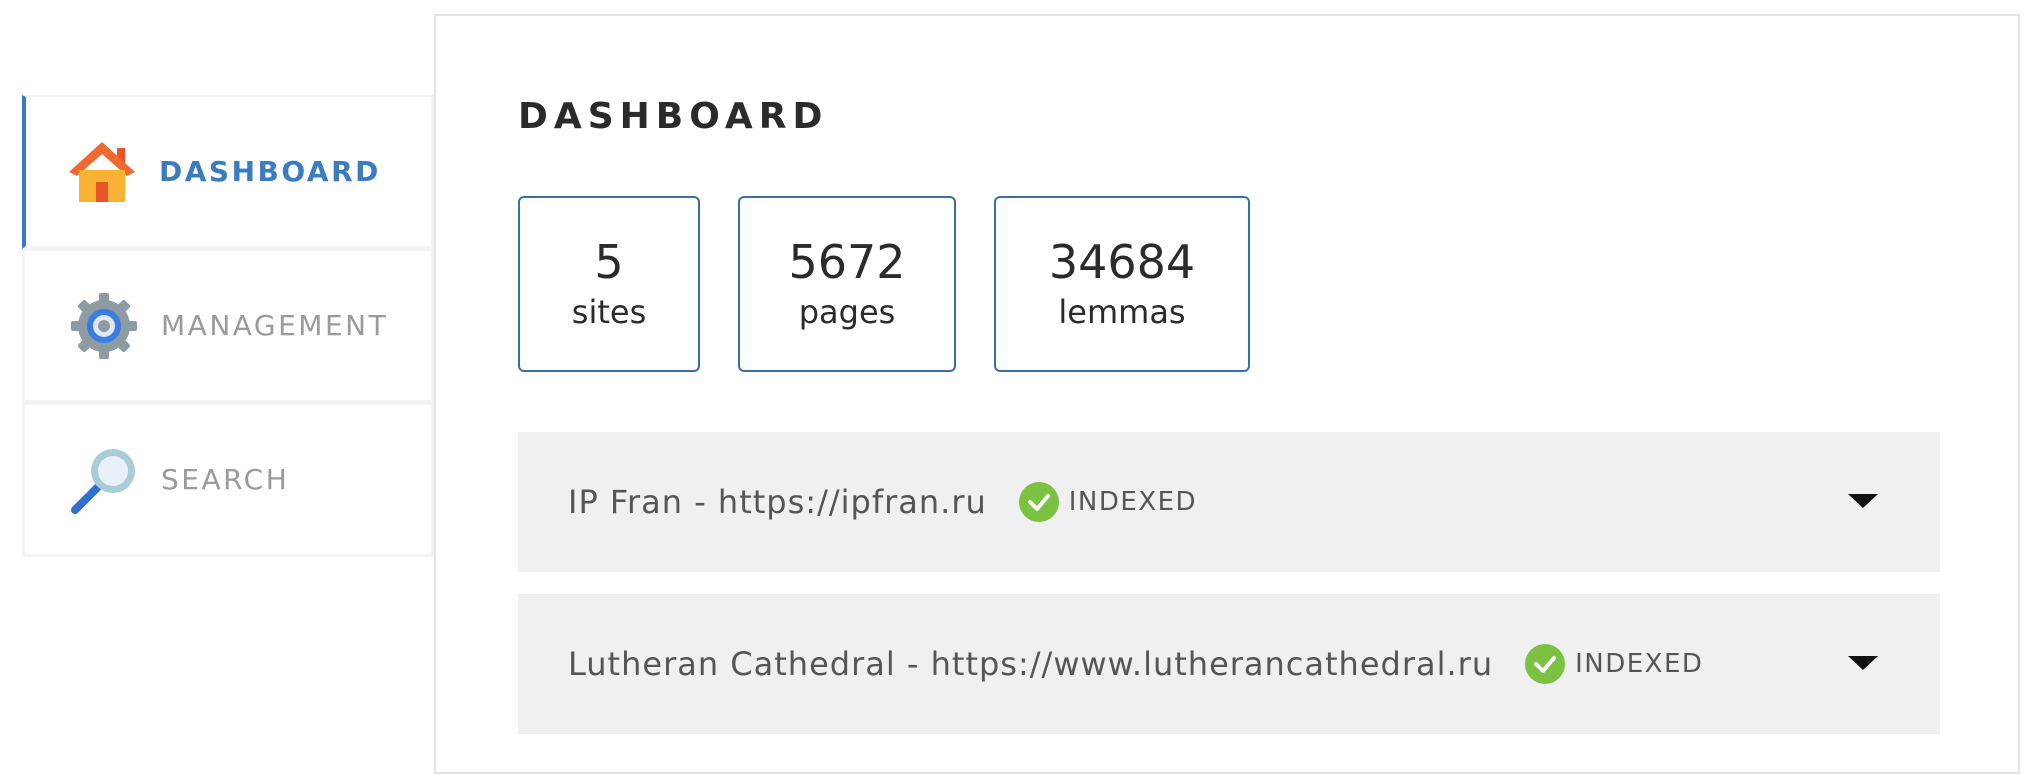 The height and width of the screenshot is (774, 2036). Describe the element at coordinates (270, 171) in the screenshot. I see `sidebar-item-label: DASHBOARD` at that location.